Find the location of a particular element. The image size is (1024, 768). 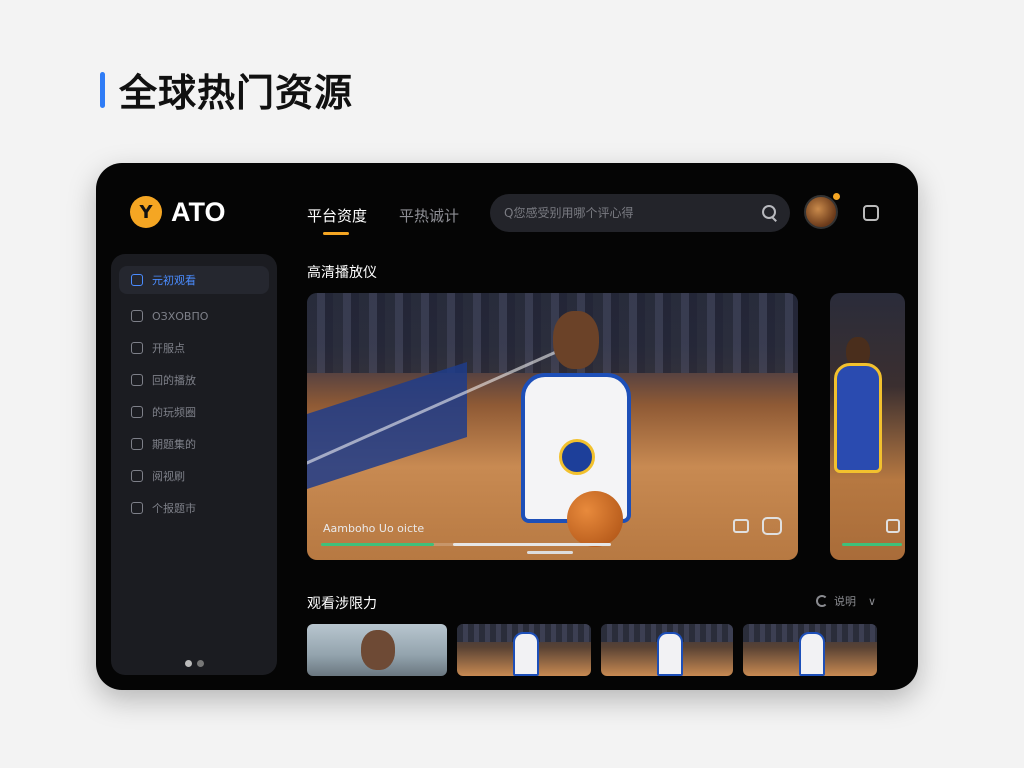

page-heading: 全球热门资源 is located at coordinates (226, 89).